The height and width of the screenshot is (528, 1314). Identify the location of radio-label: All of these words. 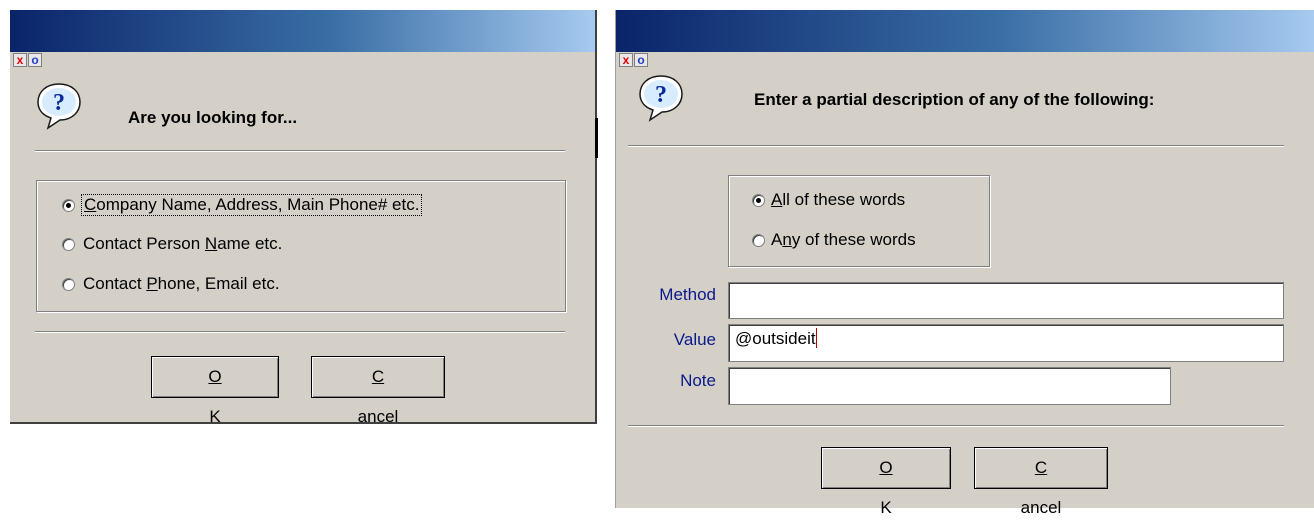
(838, 199).